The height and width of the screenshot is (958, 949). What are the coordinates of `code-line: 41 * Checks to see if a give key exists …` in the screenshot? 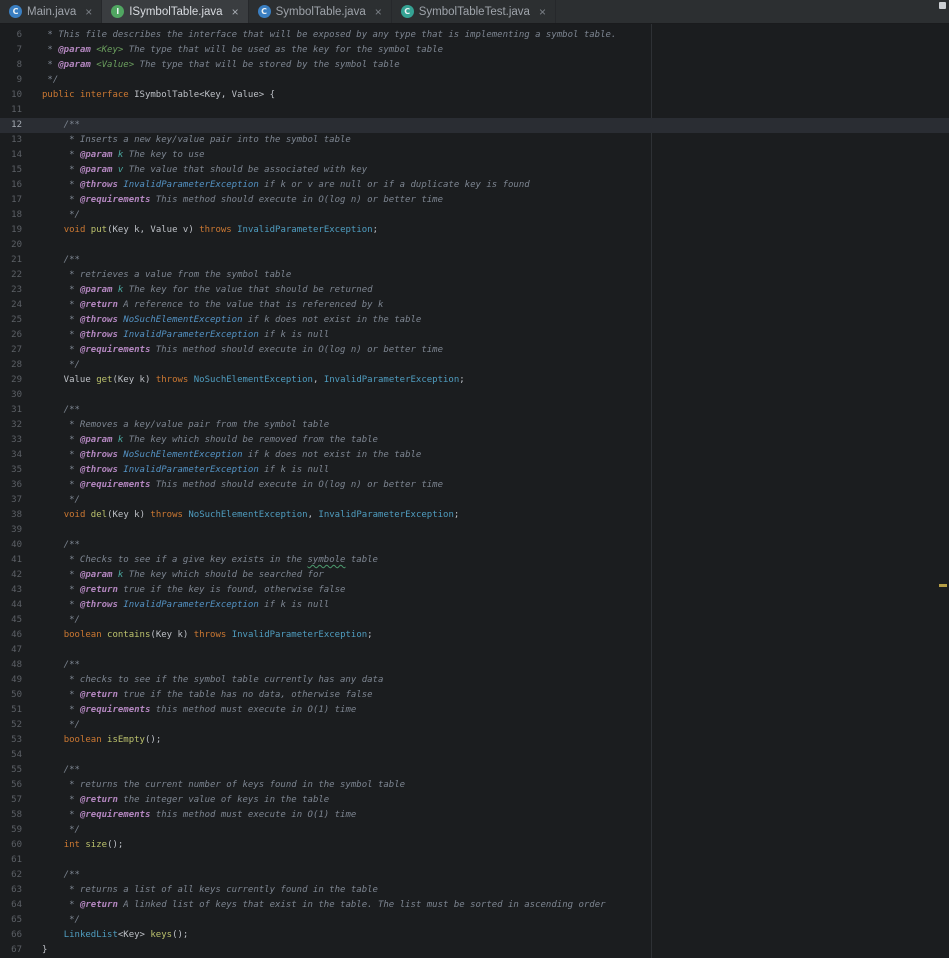 It's located at (474, 560).